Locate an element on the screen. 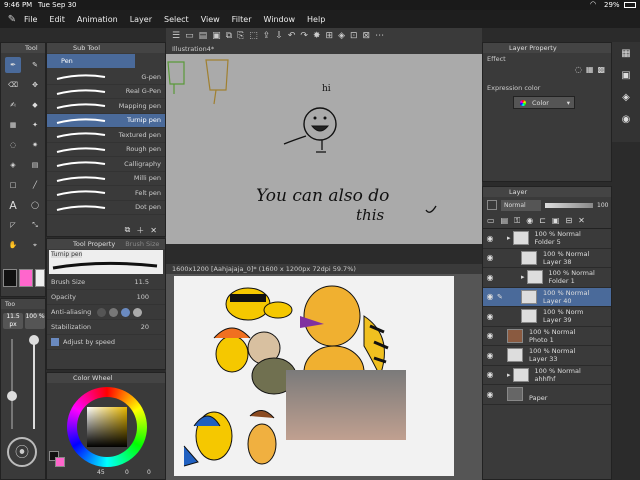 Image resolution: width=640 pixels, height=480 pixels. blend-mode-dropdown: Normal is located at coordinates (521, 205).